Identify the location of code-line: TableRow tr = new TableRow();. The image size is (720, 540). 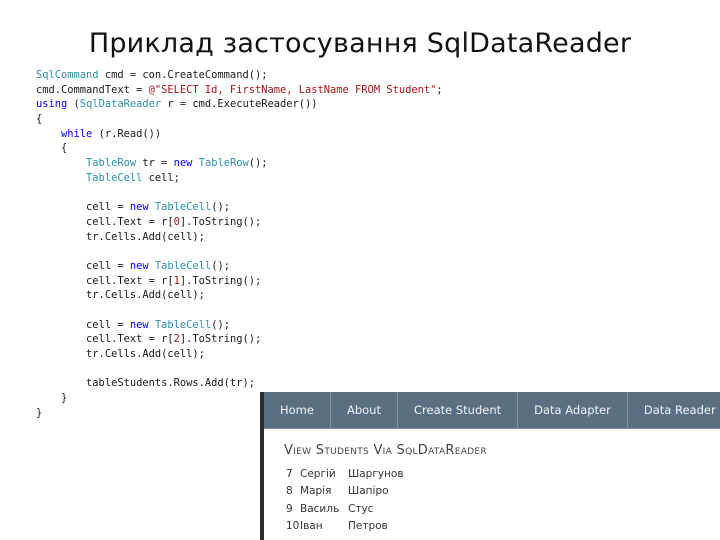
(239, 163).